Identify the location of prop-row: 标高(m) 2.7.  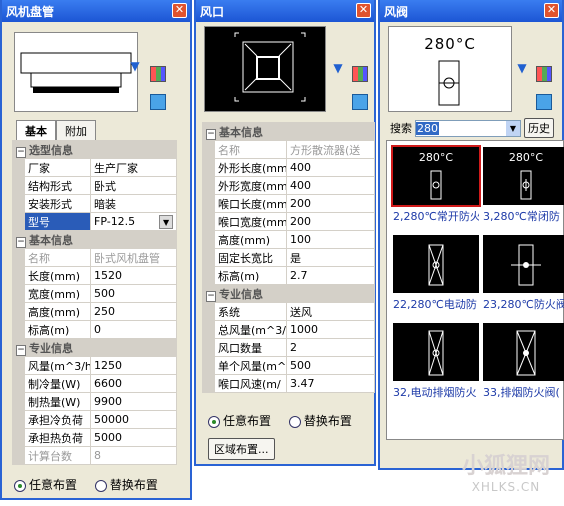
(289, 275).